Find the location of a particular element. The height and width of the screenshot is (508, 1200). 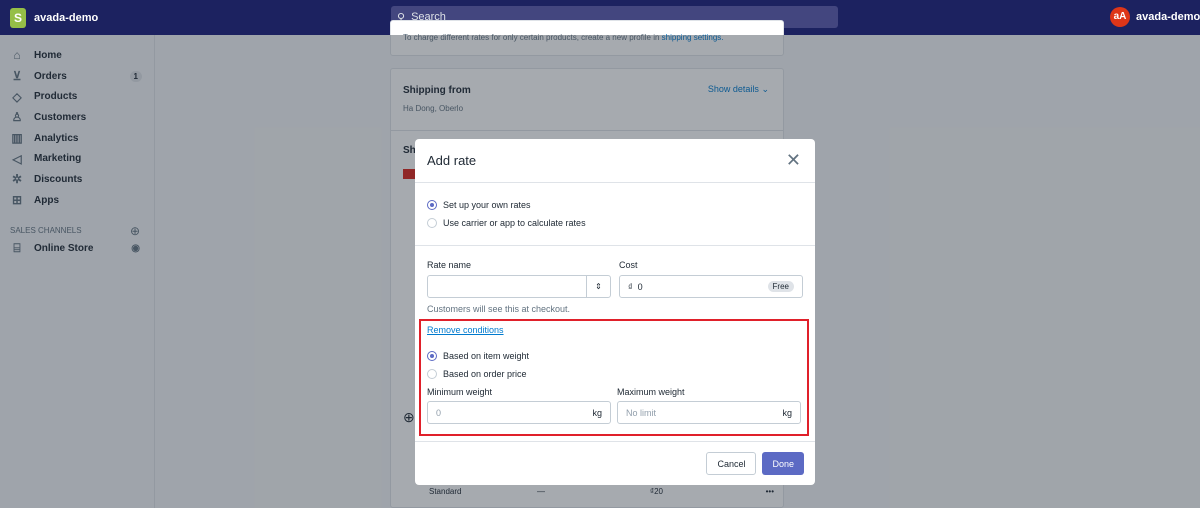

close-icon: ✕ is located at coordinates (793, 160).